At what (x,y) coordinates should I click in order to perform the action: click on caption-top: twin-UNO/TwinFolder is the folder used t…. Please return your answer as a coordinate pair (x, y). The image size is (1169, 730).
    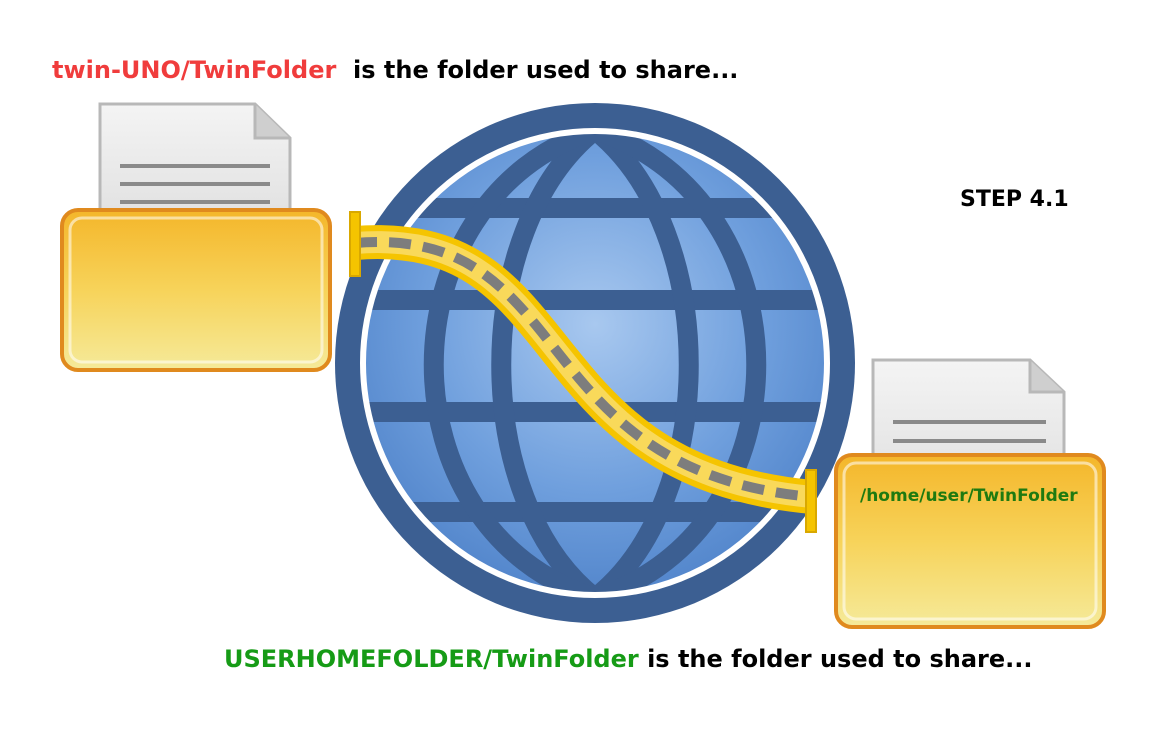
    Looking at the image, I should click on (395, 70).